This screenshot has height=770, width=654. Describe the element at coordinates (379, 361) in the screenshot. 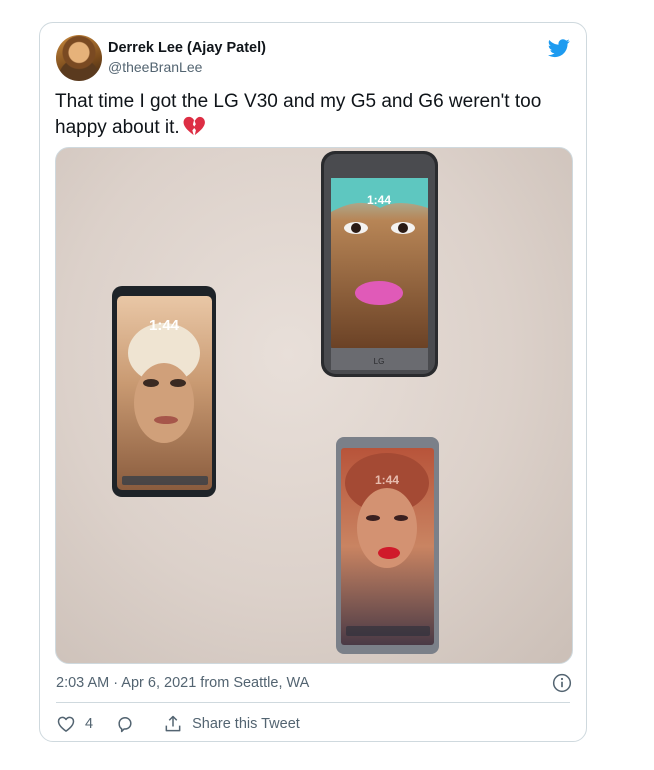

I see `svg-text: LG` at that location.